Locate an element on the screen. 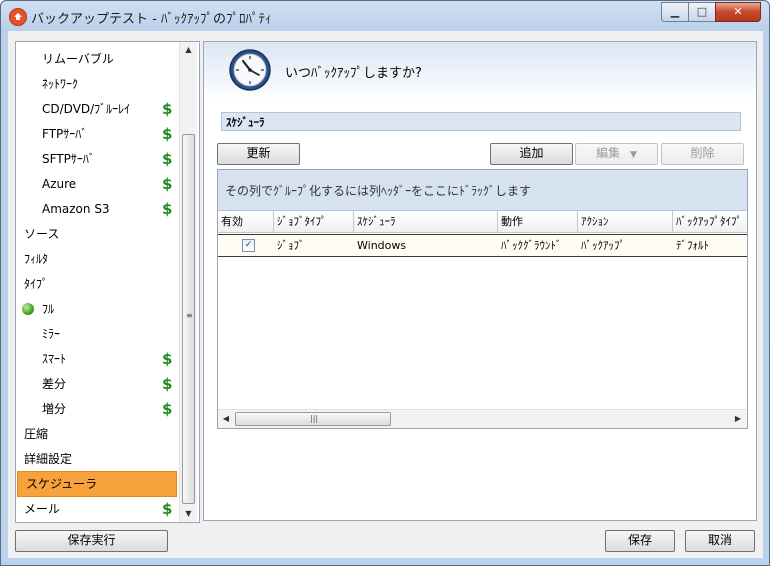  enabled-checkbox: ✓ is located at coordinates (248, 245).